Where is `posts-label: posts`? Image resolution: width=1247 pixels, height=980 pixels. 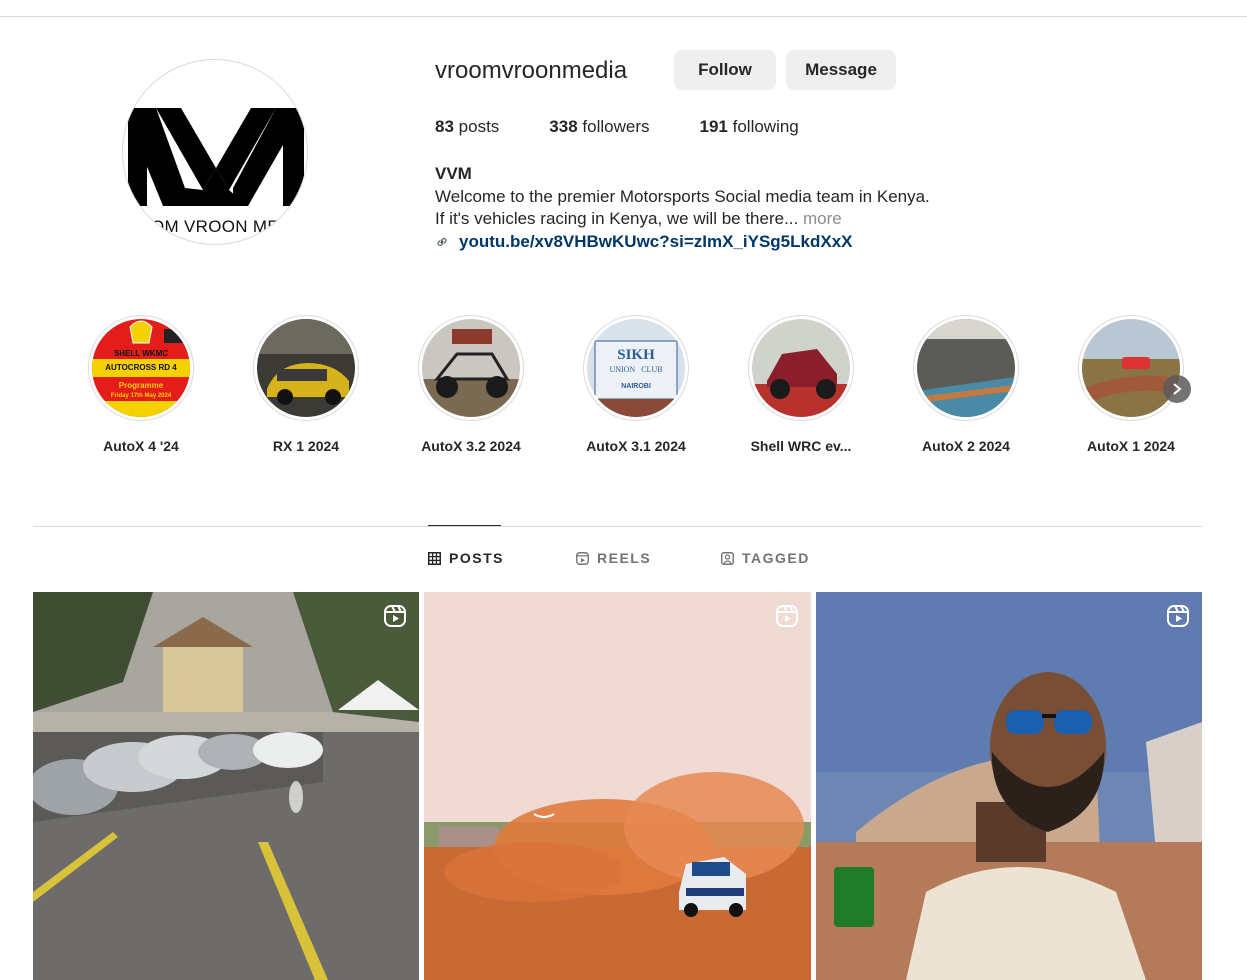
posts-label: posts is located at coordinates (479, 126).